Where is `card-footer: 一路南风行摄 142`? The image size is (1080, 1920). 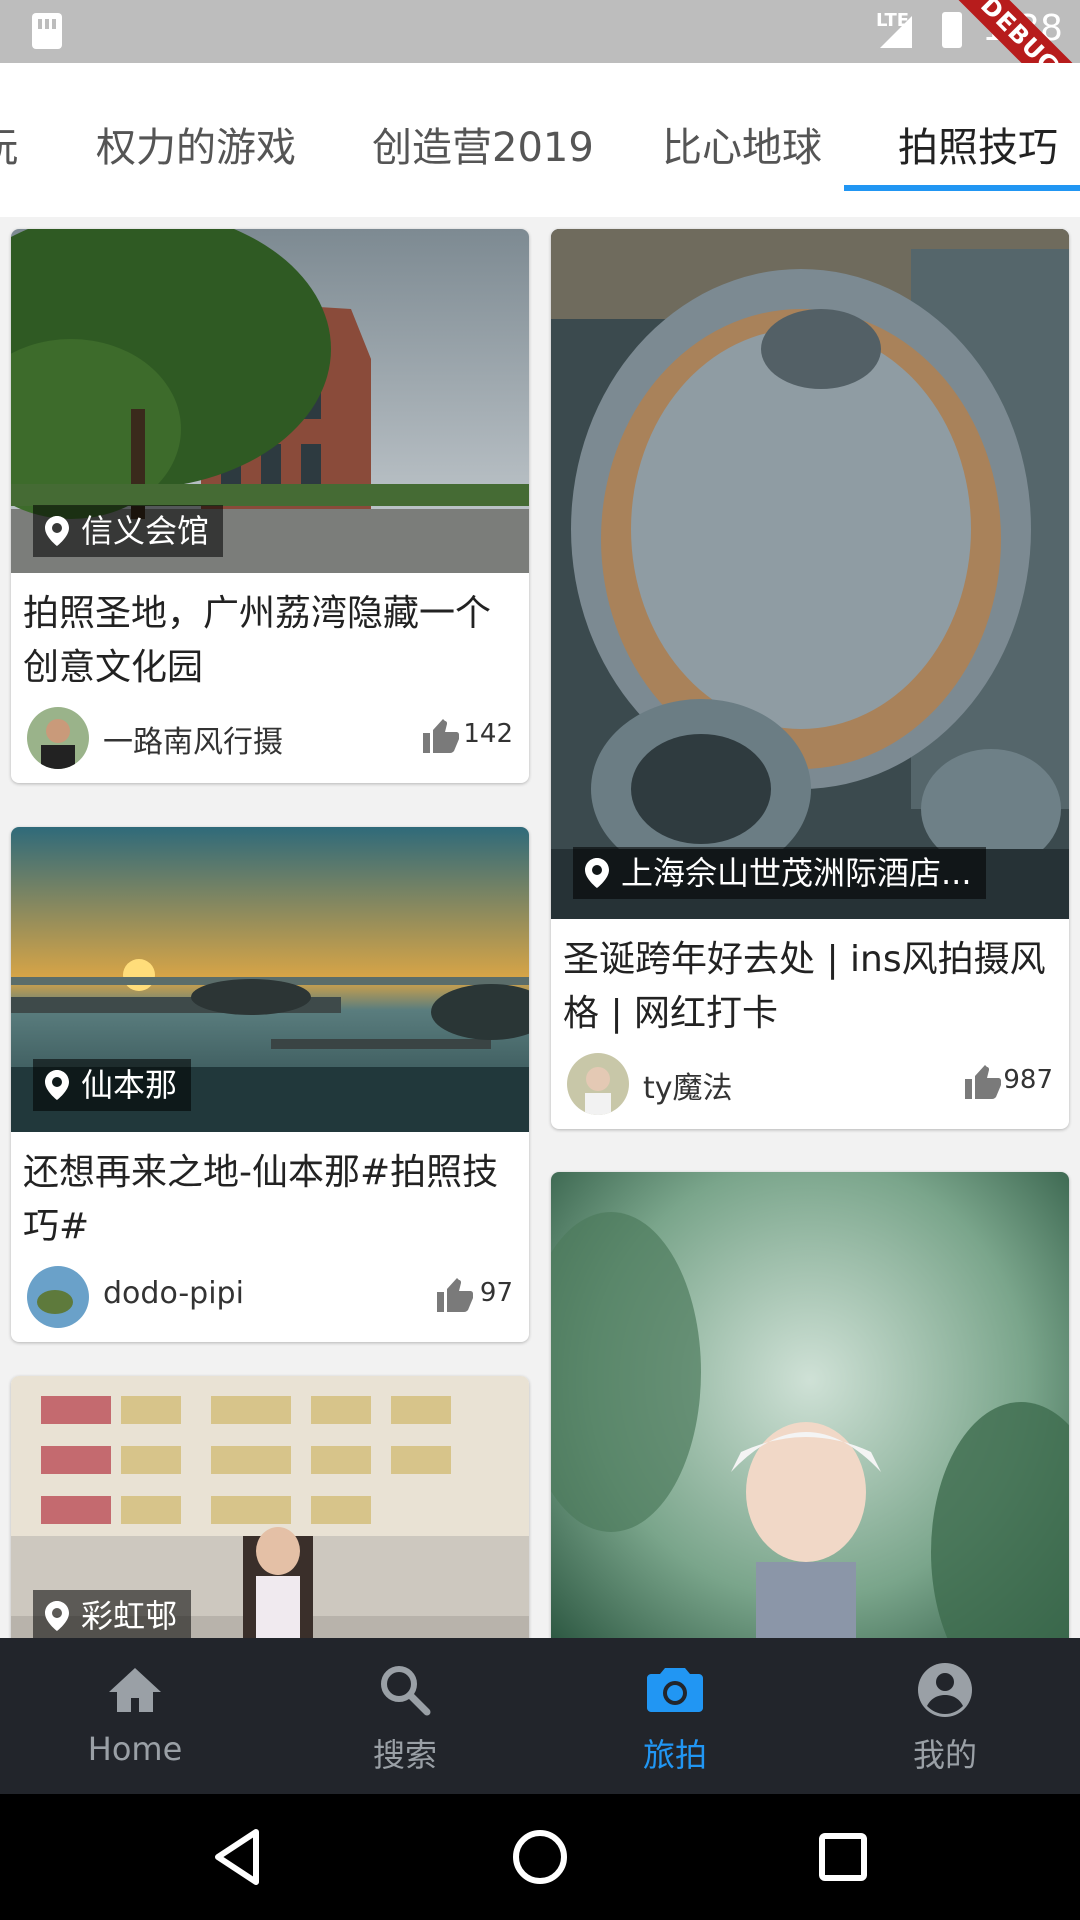 card-footer: 一路南风行摄 142 is located at coordinates (270, 739).